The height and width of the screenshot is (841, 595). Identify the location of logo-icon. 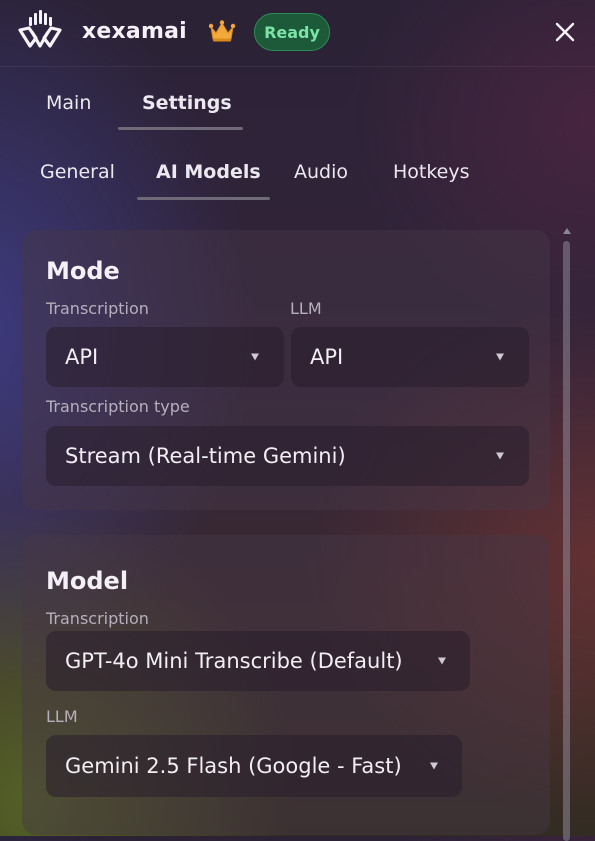
(40, 29).